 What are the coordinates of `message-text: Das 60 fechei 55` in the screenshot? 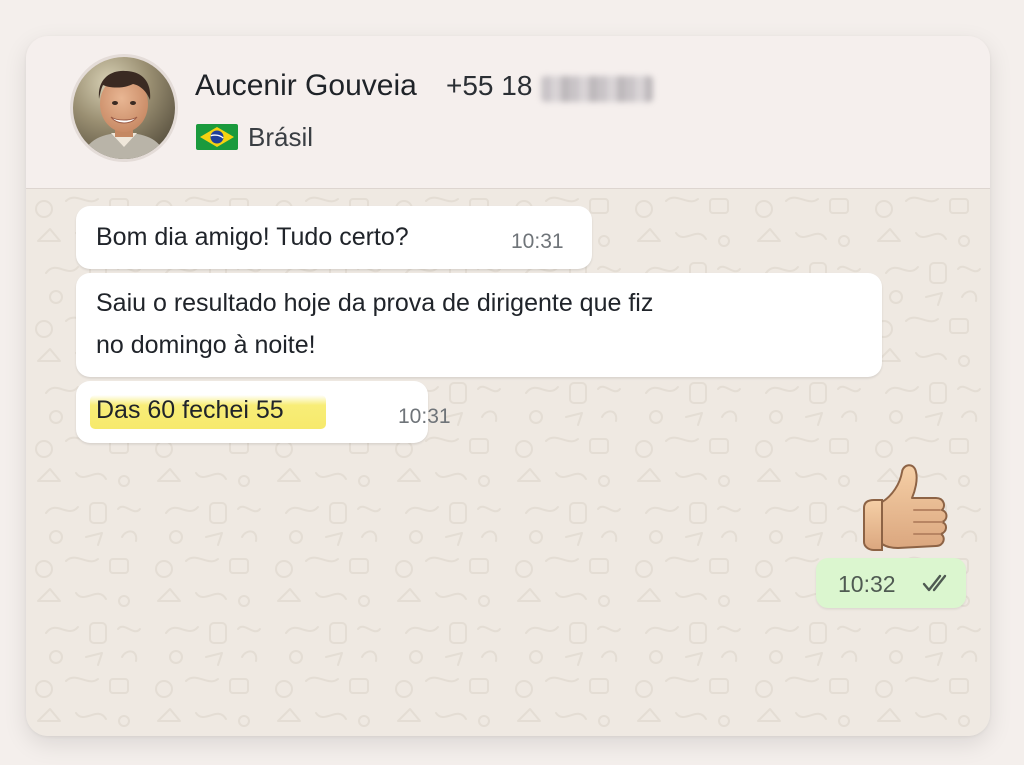 It's located at (190, 410).